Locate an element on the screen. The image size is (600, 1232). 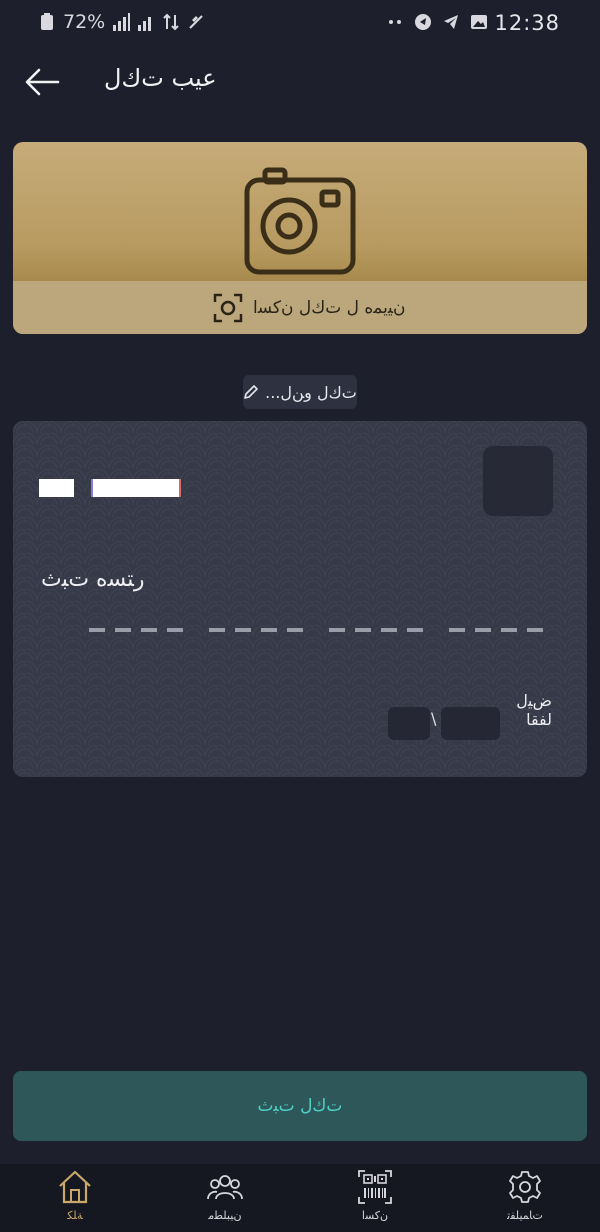
submit-card-button: ﺕﻙﻝ ﺕﺒﺙ is located at coordinates (300, 1106).